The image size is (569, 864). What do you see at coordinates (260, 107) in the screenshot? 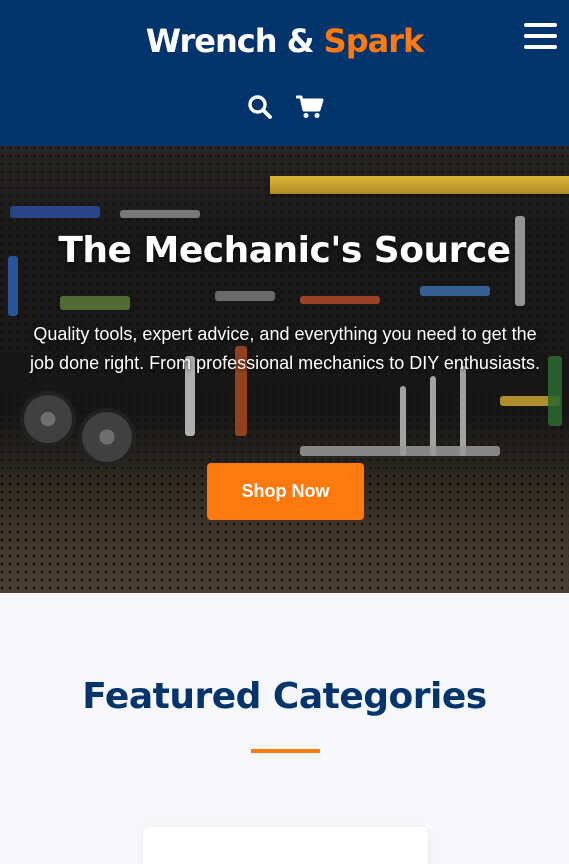
I see `search-icon` at bounding box center [260, 107].